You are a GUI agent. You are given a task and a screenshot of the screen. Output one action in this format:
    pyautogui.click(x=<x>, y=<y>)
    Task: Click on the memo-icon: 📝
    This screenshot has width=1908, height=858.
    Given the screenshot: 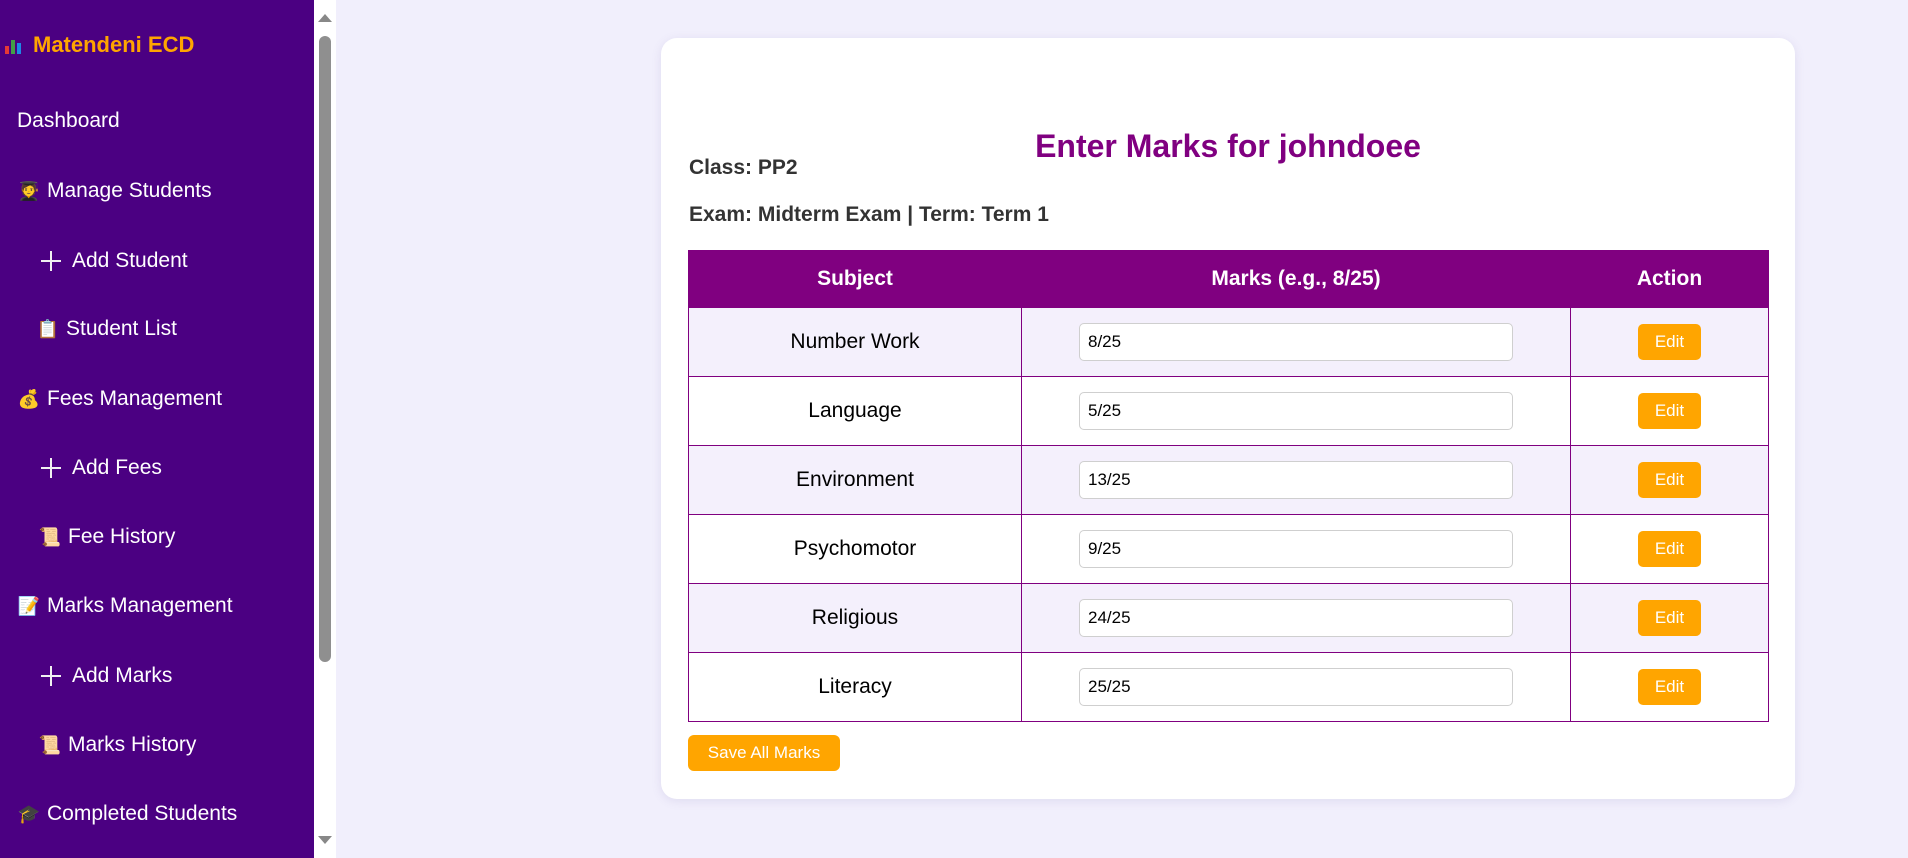 What is the action you would take?
    pyautogui.click(x=29, y=605)
    